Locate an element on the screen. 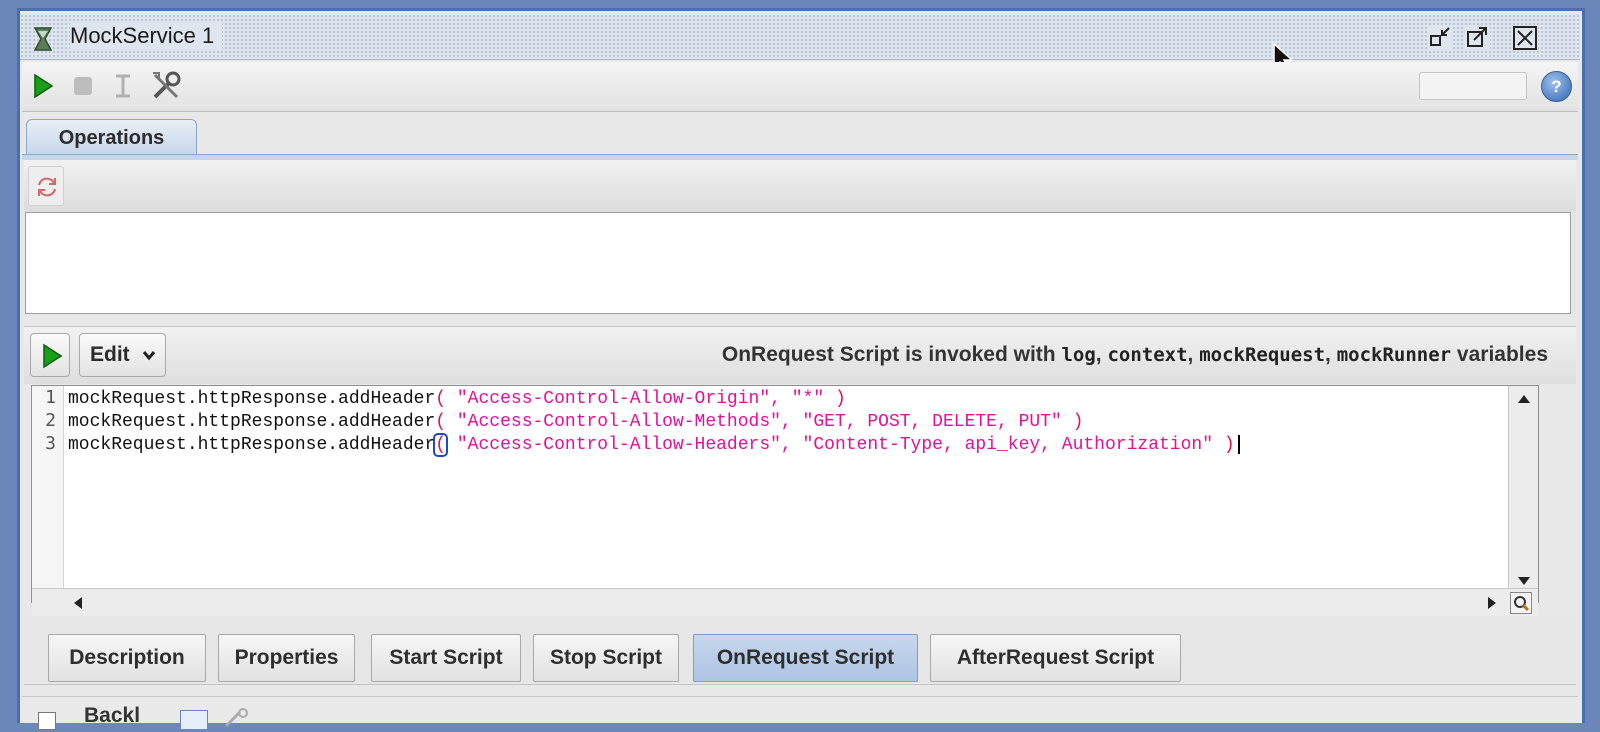  window-title: MockService 1 is located at coordinates (146, 36).